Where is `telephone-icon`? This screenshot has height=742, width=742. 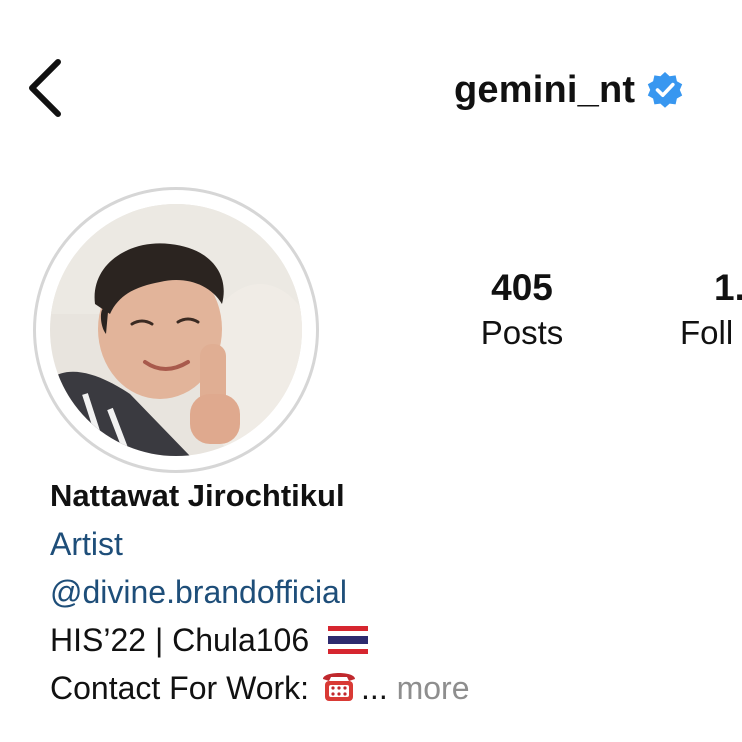 telephone-icon is located at coordinates (339, 687).